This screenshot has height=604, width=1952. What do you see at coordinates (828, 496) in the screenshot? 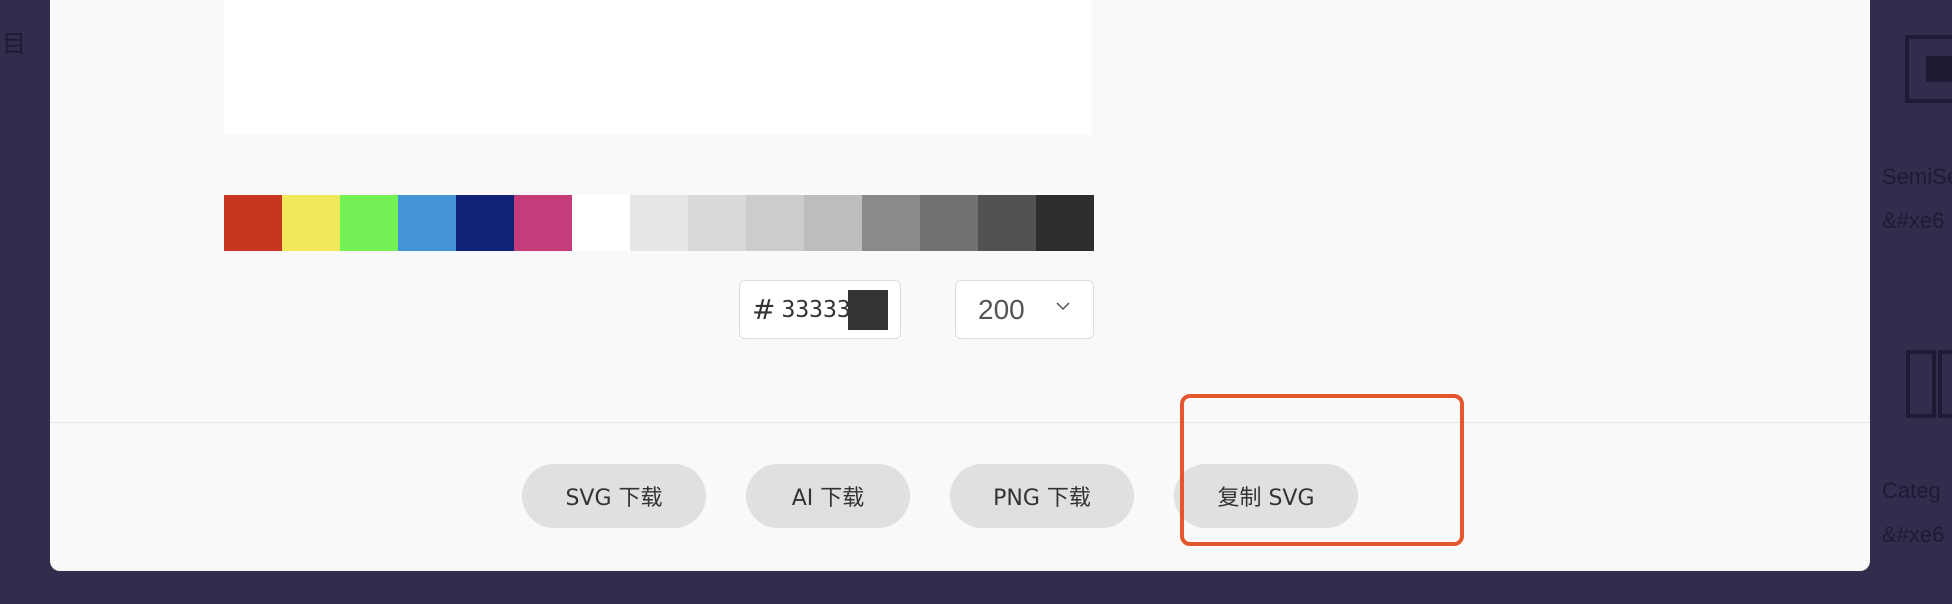
I see `ai-download-button: AI 下载` at bounding box center [828, 496].